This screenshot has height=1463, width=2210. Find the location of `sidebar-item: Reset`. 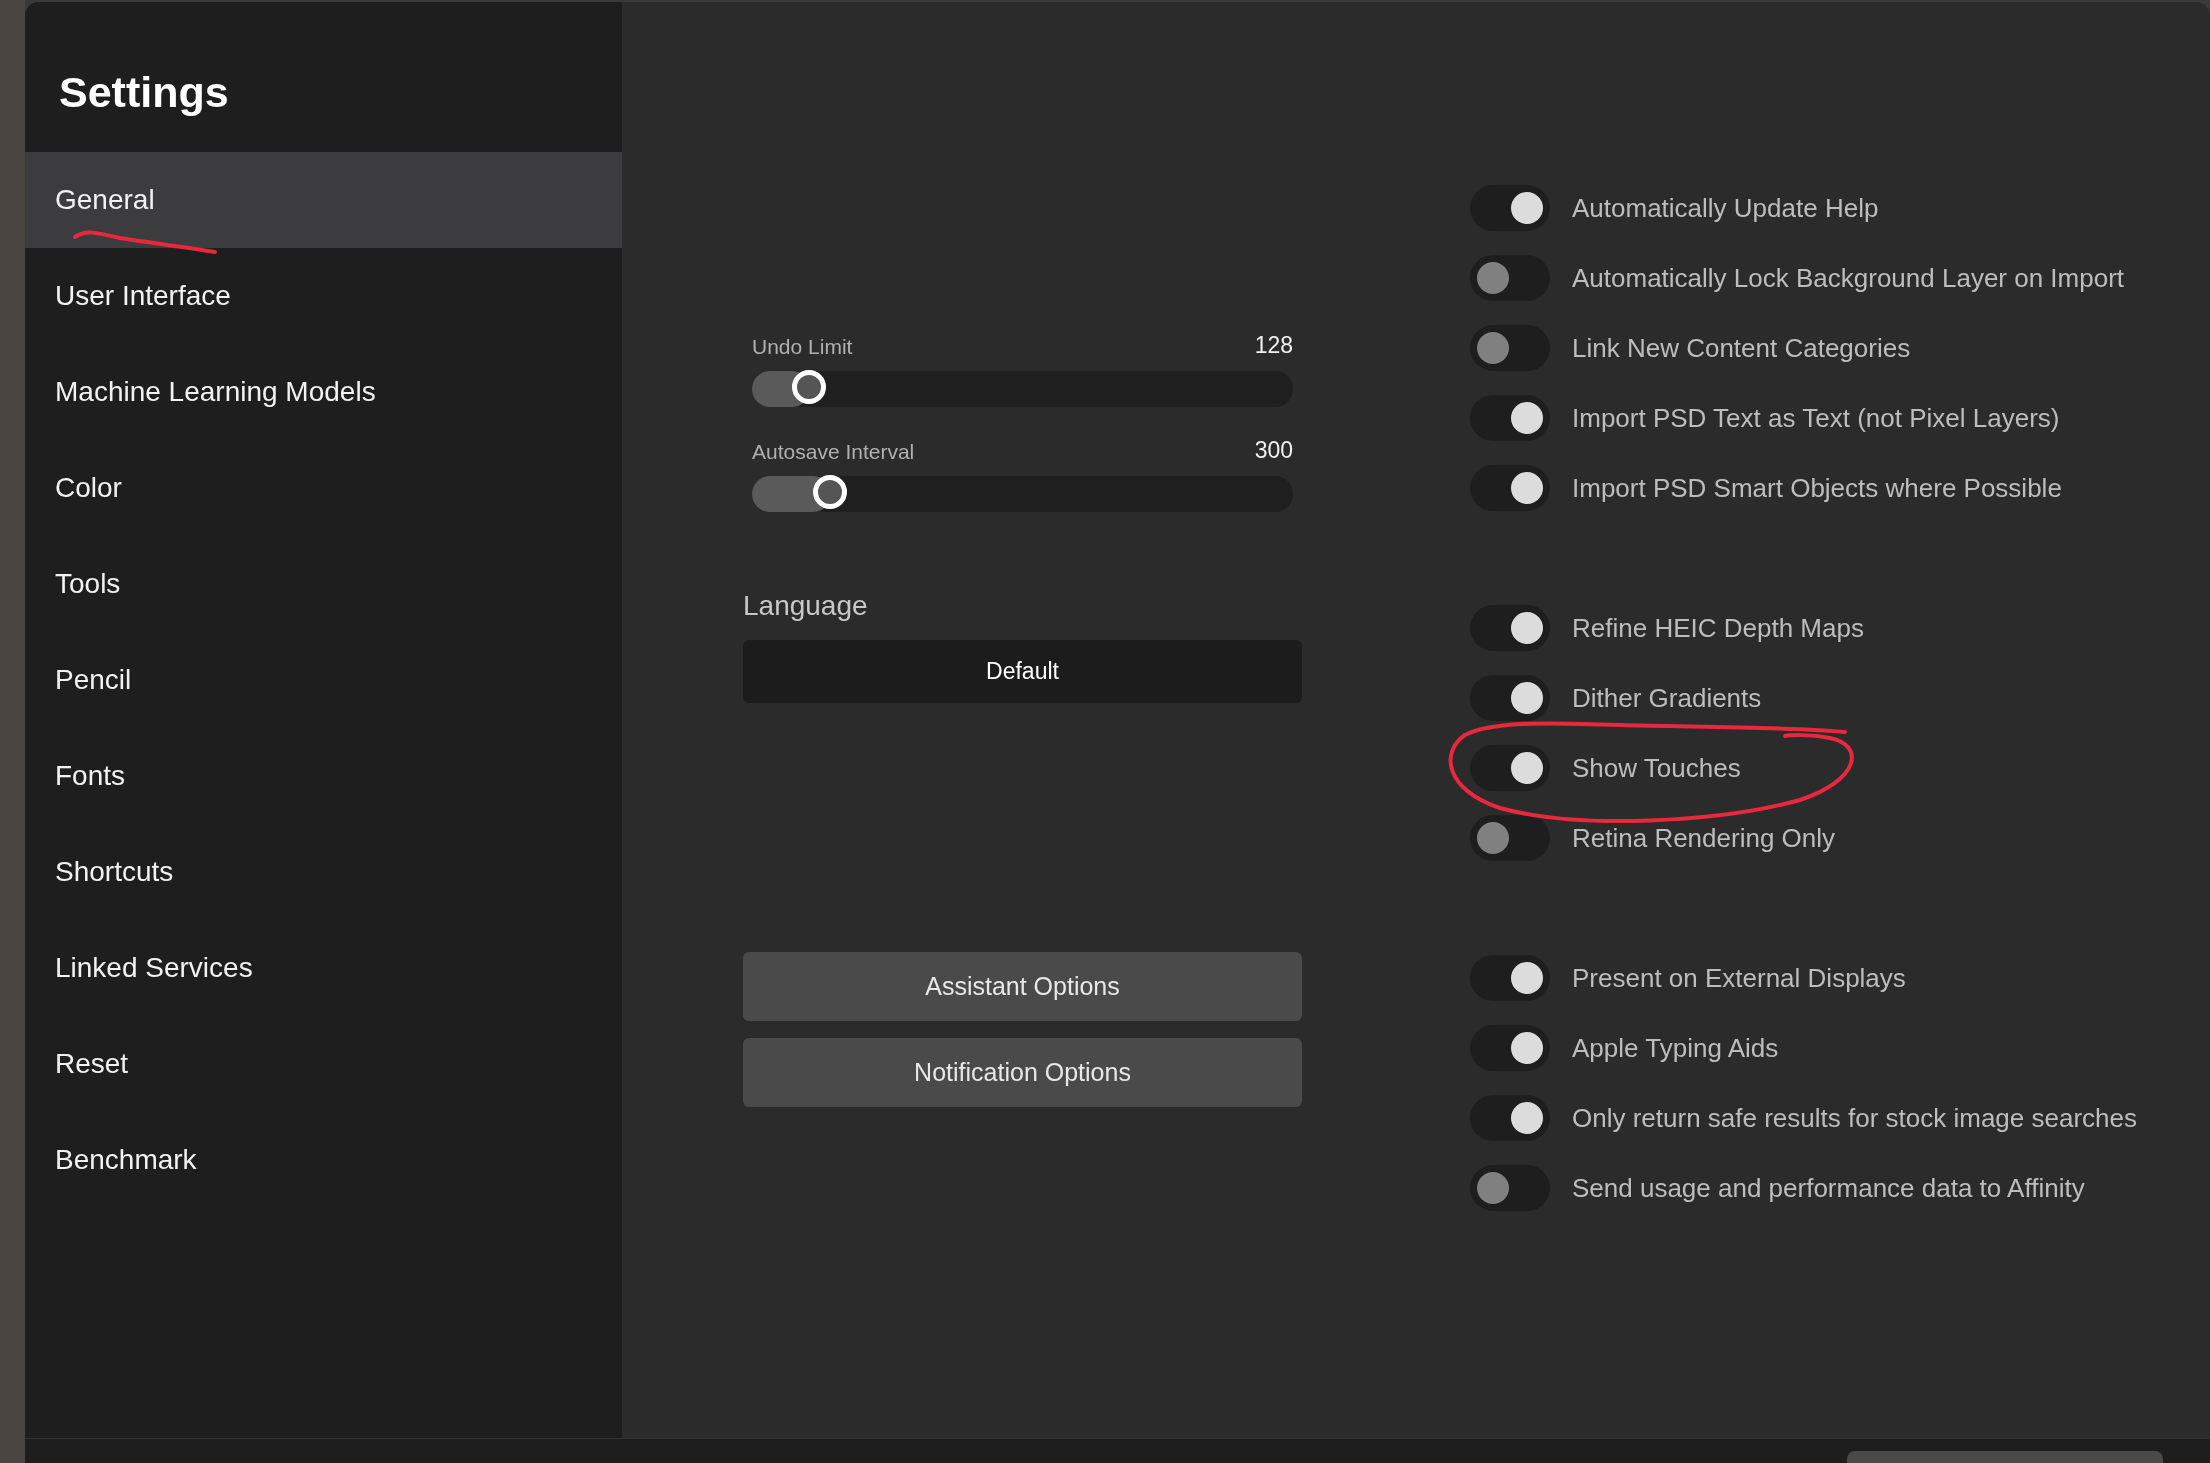

sidebar-item: Reset is located at coordinates (323, 1064).